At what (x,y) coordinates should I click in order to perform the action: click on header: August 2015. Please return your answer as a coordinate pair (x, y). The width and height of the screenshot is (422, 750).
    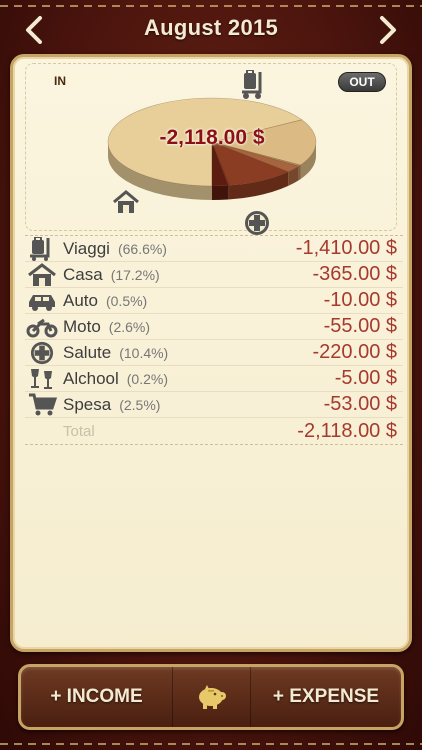
    Looking at the image, I should click on (211, 28).